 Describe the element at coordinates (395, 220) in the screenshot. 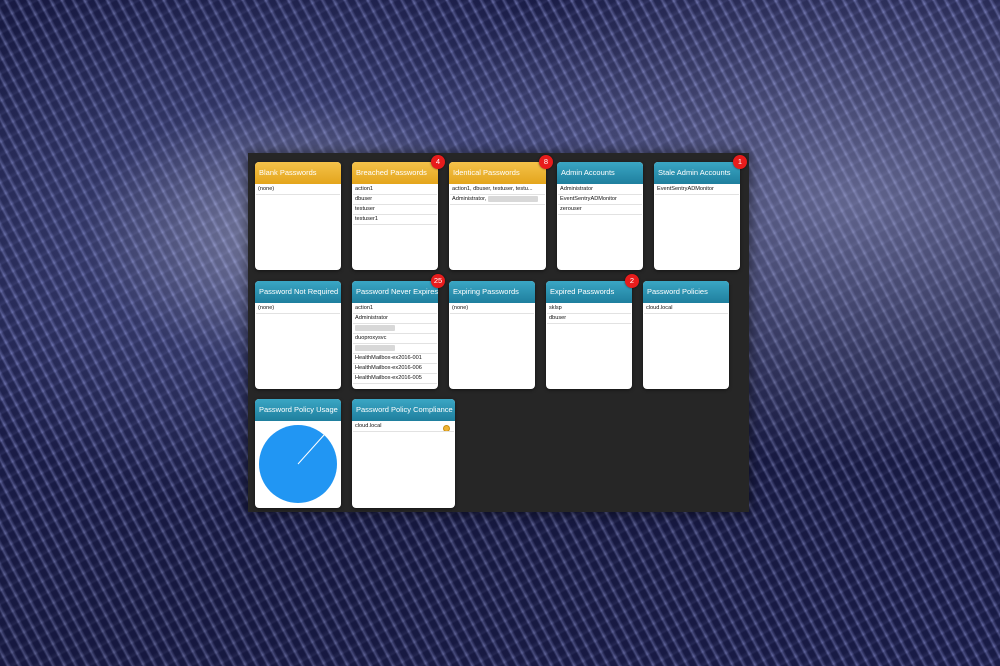

I see `list-item: testuser1` at that location.